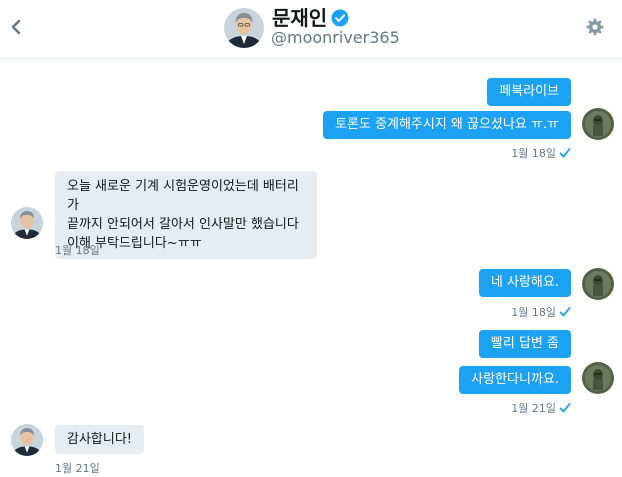 The image size is (622, 477). What do you see at coordinates (335, 38) in the screenshot?
I see `contact-handle: @moonriver365` at bounding box center [335, 38].